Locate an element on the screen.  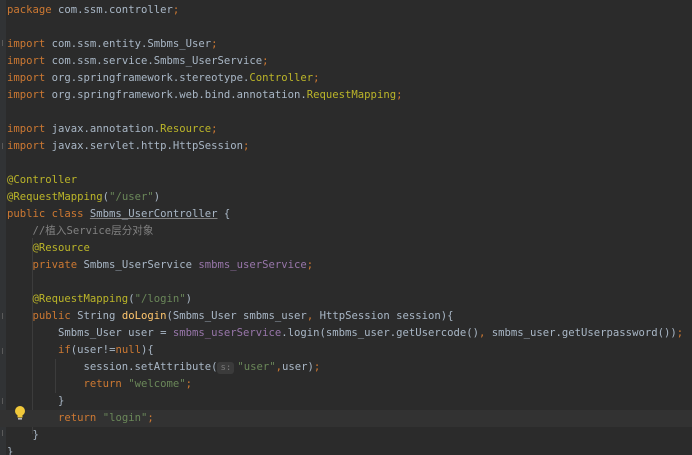
code-line: import com.ssm.entity.Smbms_User; is located at coordinates (346, 44).